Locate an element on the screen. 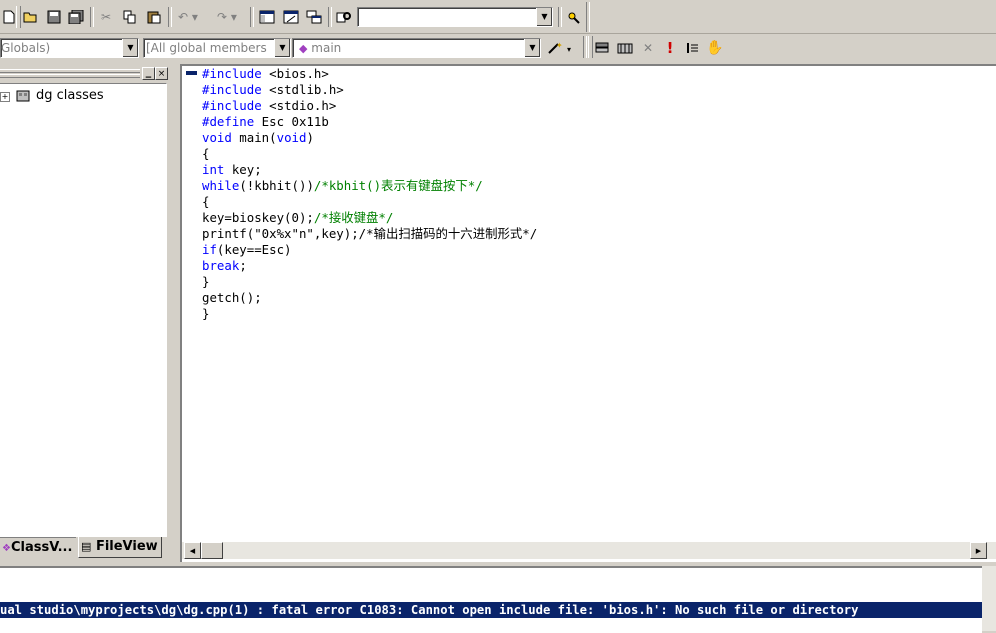 The width and height of the screenshot is (996, 633). window-list-icon is located at coordinates (314, 17).